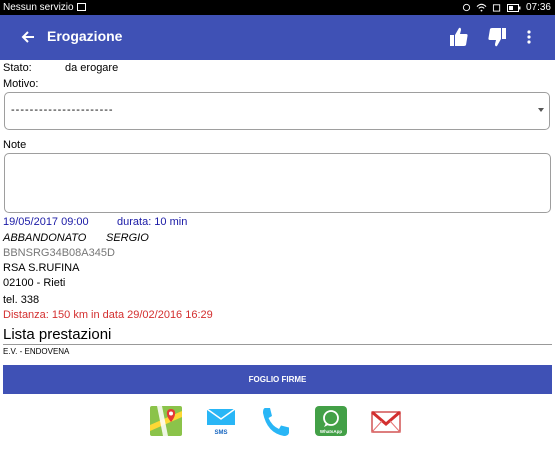 This screenshot has width=555, height=469. What do you see at coordinates (276, 421) in the screenshot?
I see `phone-call-icon` at bounding box center [276, 421].